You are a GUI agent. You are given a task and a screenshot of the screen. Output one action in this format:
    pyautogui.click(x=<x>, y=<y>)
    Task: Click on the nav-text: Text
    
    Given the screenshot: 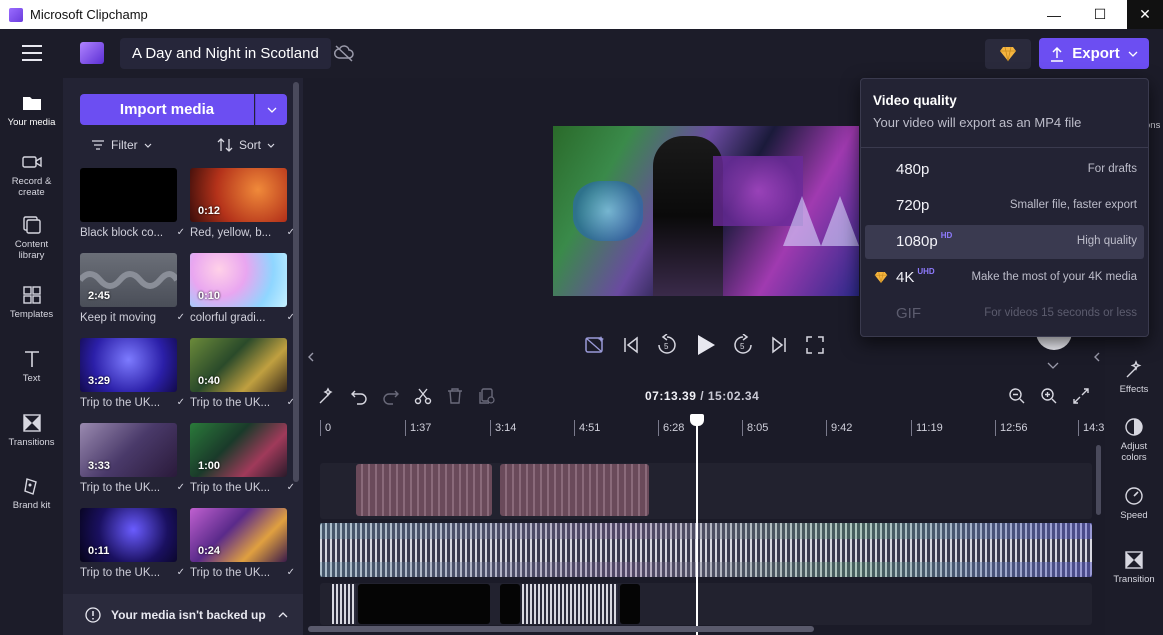 What is the action you would take?
    pyautogui.click(x=31, y=366)
    